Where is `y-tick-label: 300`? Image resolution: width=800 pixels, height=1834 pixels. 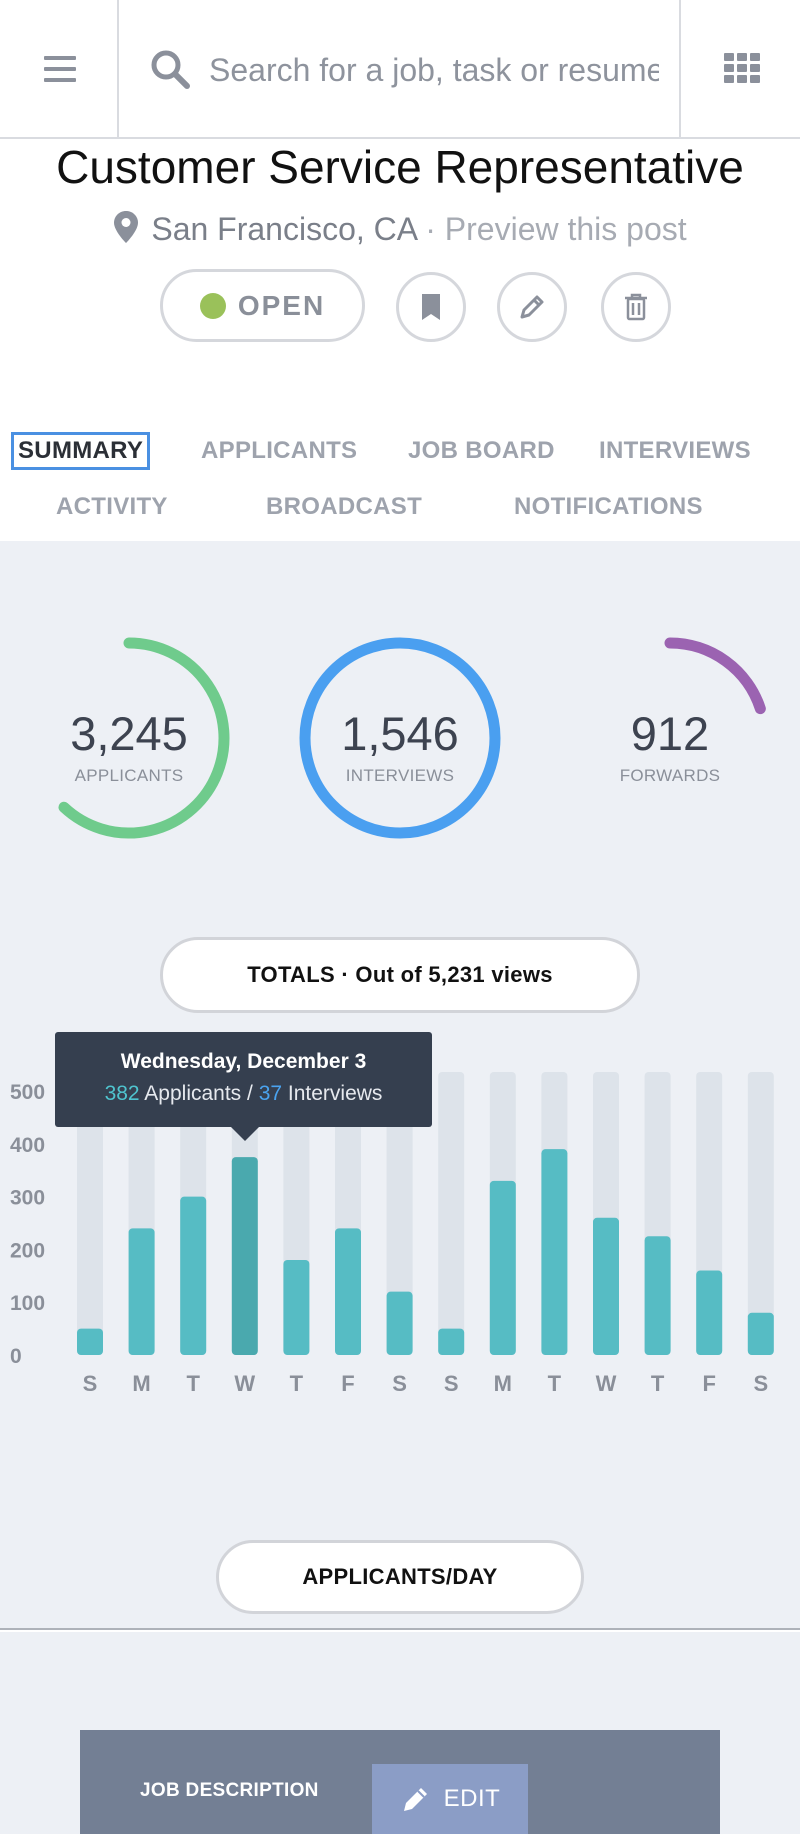
y-tick-label: 300 is located at coordinates (27, 1198).